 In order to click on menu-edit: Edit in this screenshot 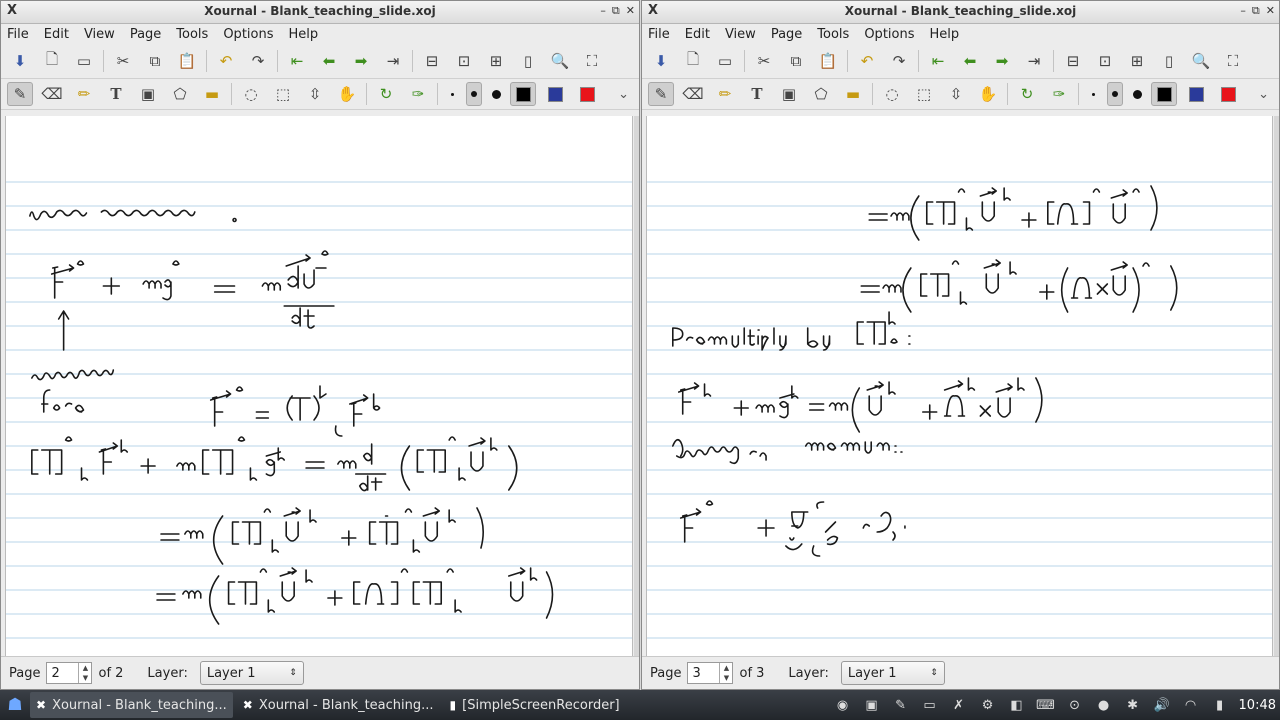, I will do `click(697, 34)`.